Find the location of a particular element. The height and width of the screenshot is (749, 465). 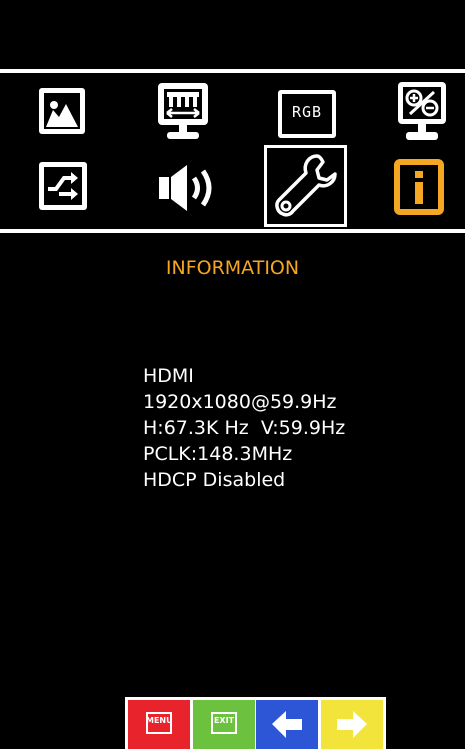

rgb-label: RGB is located at coordinates (307, 112).